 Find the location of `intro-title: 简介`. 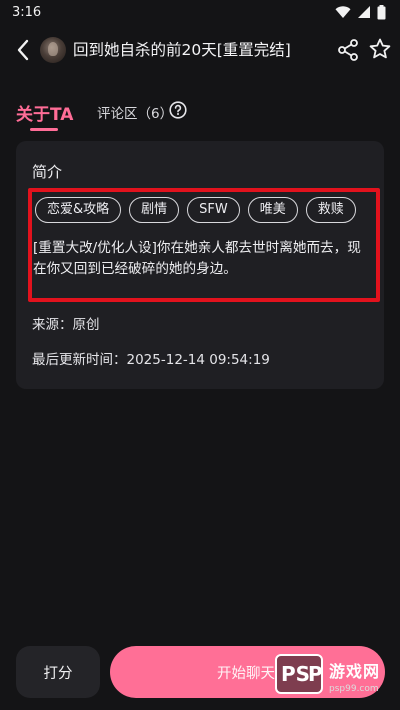

intro-title: 简介 is located at coordinates (47, 172).